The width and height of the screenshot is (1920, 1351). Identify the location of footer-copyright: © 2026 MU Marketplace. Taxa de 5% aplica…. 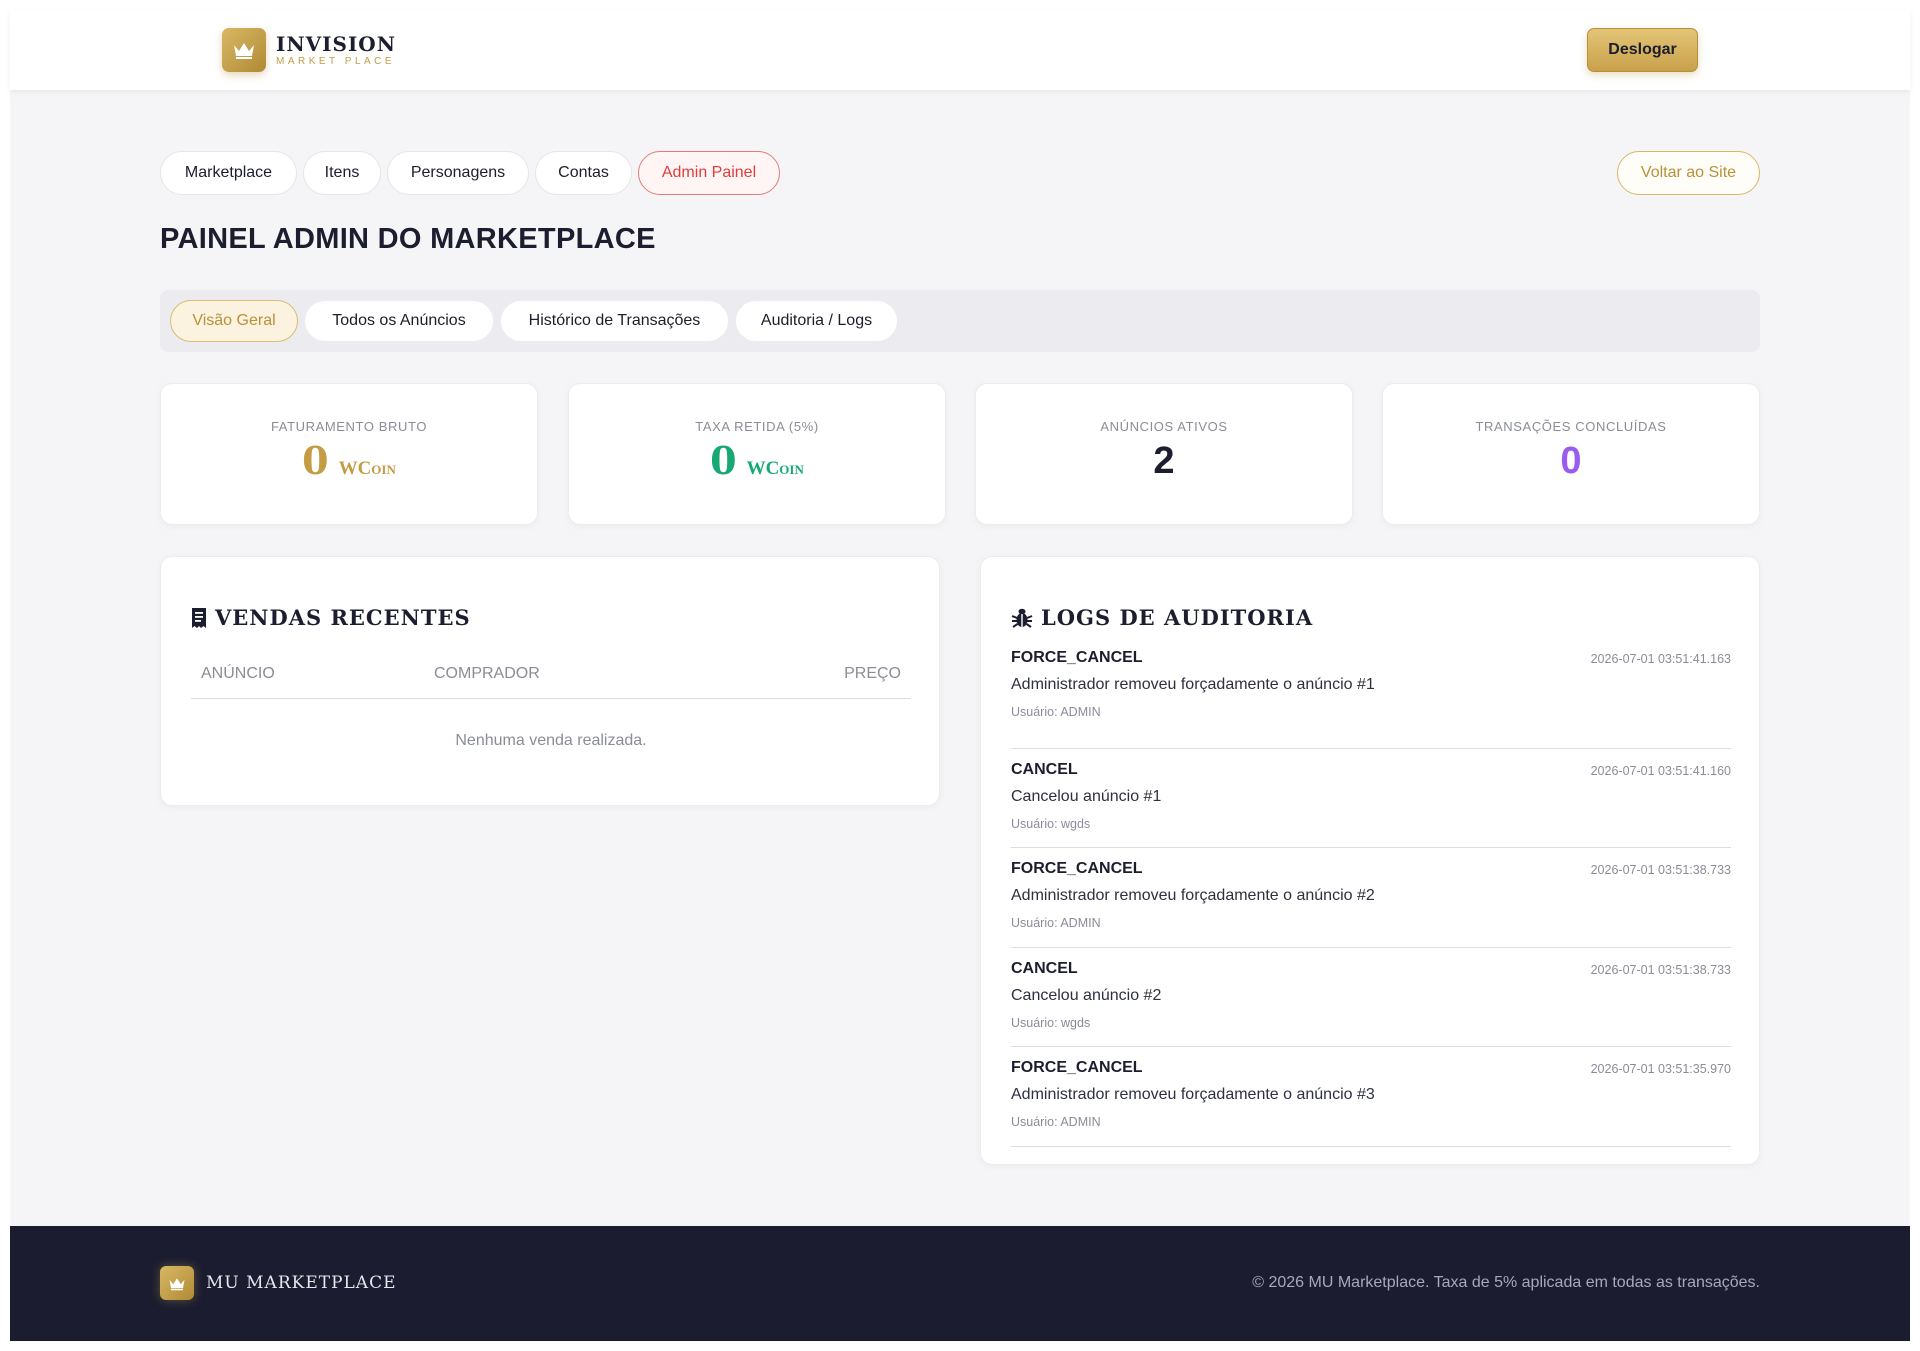
(1506, 1282).